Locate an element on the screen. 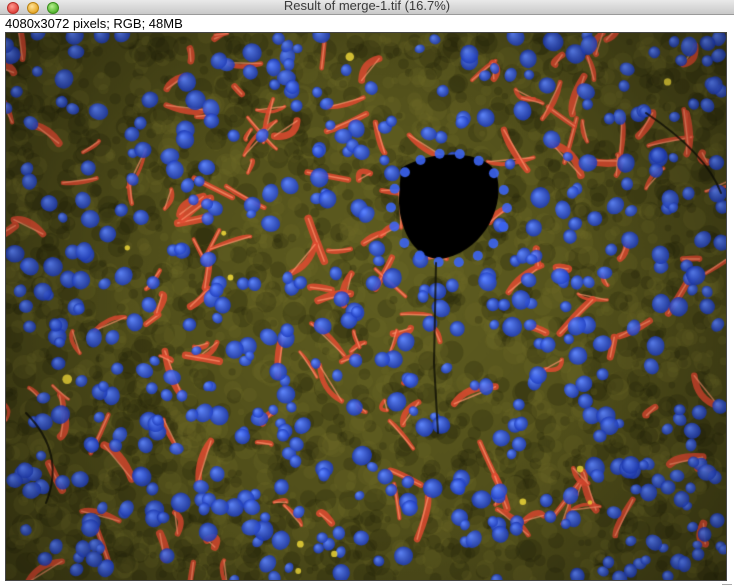 This screenshot has height=586, width=734. image-info: 4080x3072 pixels; RGB; 48MB is located at coordinates (94, 23).